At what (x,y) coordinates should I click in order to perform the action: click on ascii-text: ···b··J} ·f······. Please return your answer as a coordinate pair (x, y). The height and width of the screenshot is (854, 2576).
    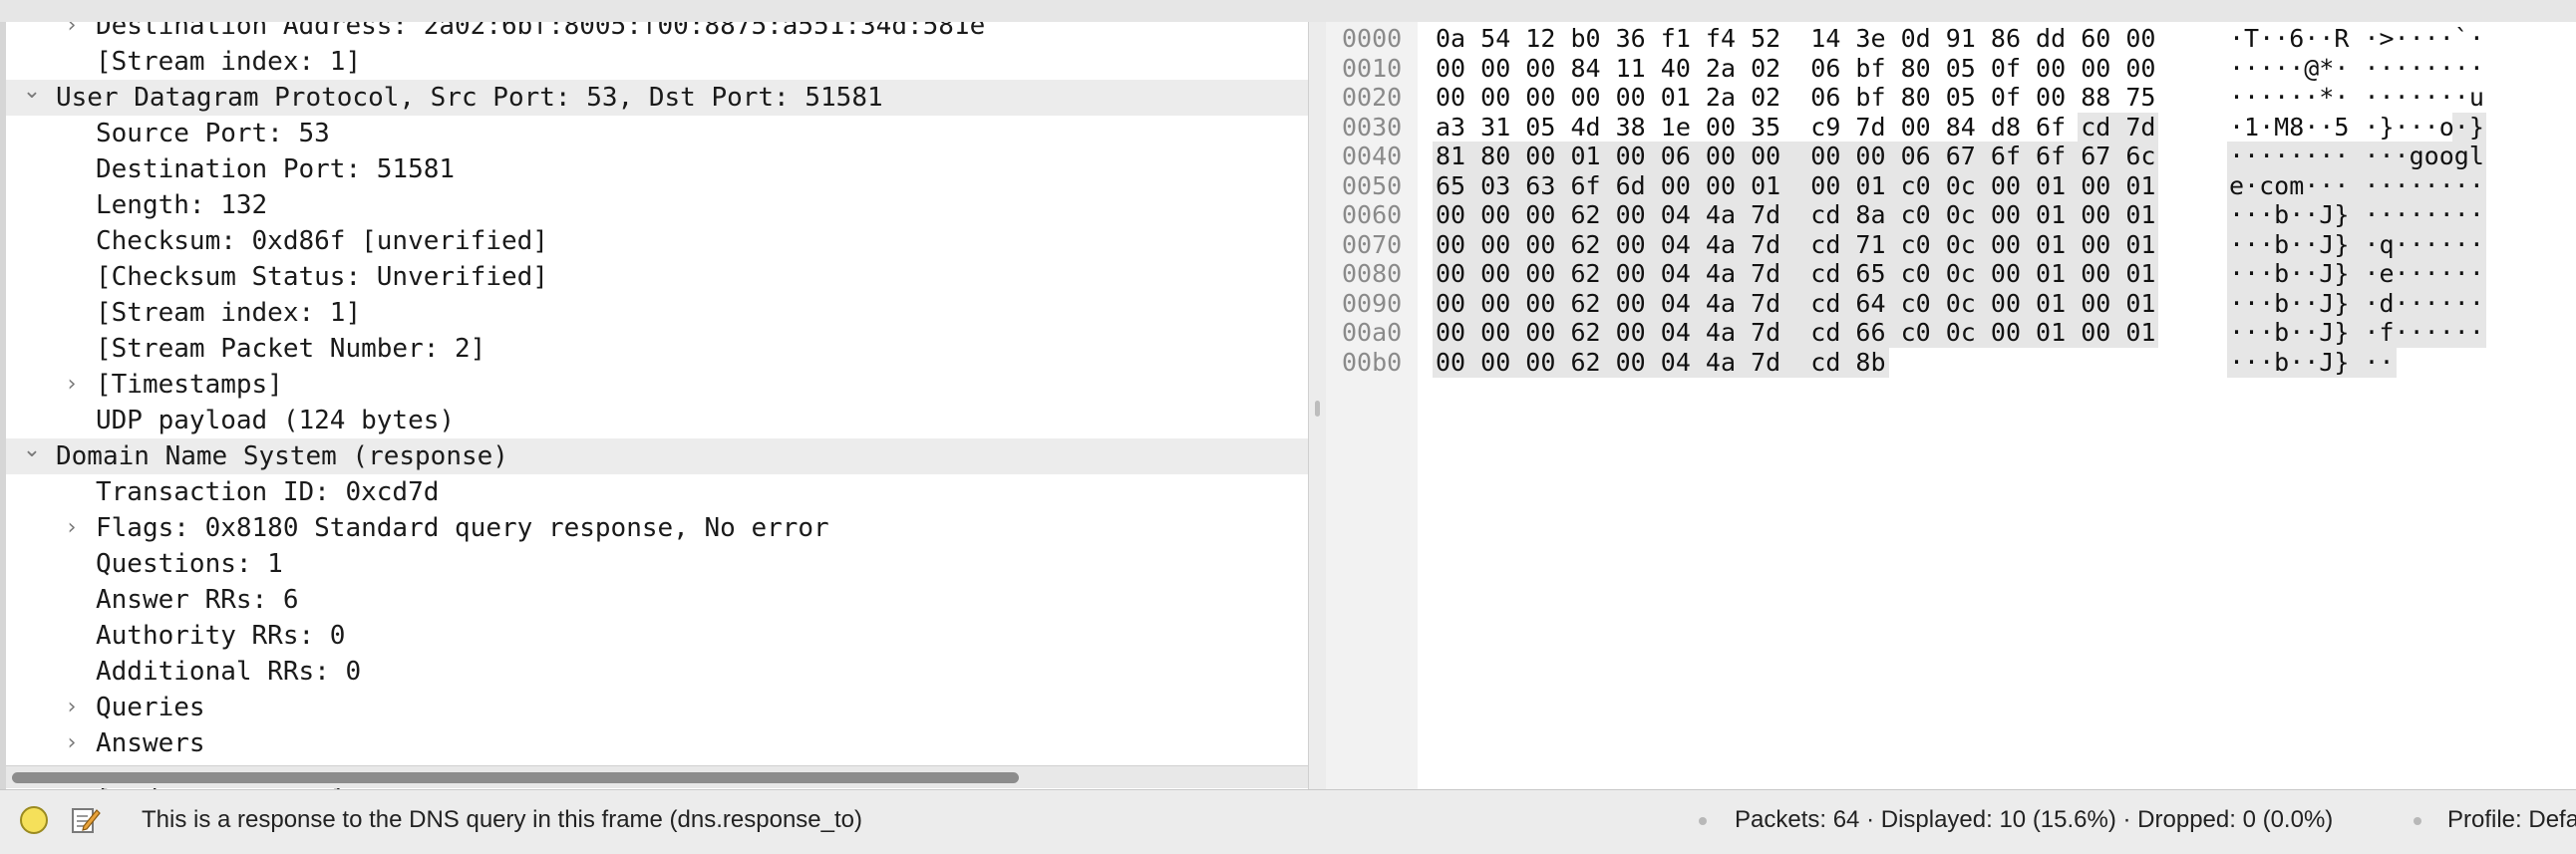
    Looking at the image, I should click on (2356, 332).